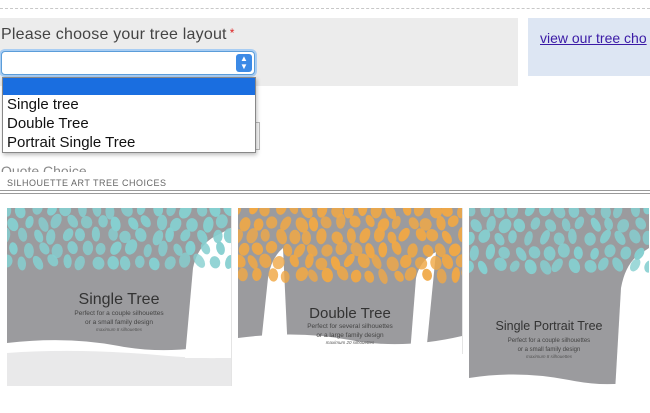  What do you see at coordinates (589, 47) in the screenshot?
I see `info-panel` at bounding box center [589, 47].